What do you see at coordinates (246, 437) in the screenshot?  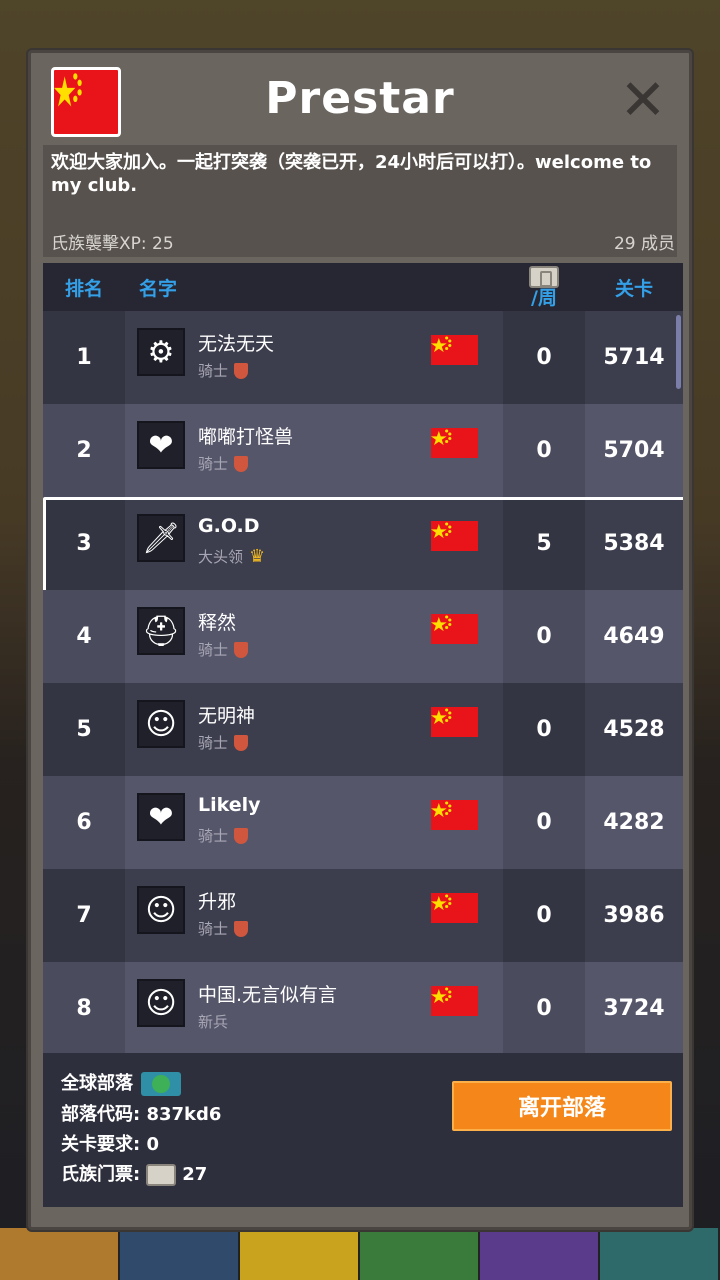 I see `player-name: 嘟嘟打怪兽` at bounding box center [246, 437].